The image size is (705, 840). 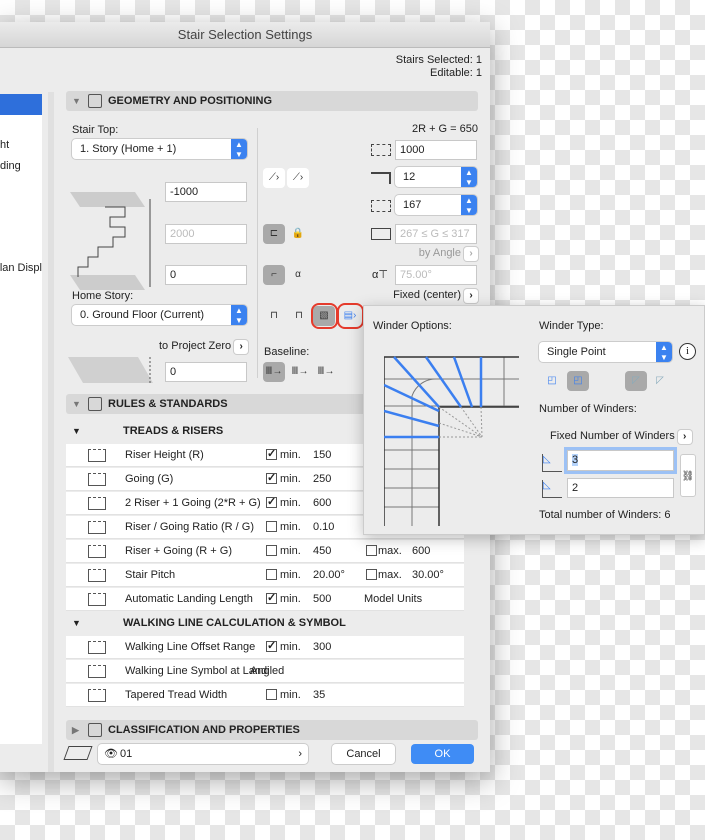 I want to click on height-input: 2000, so click(x=206, y=234).